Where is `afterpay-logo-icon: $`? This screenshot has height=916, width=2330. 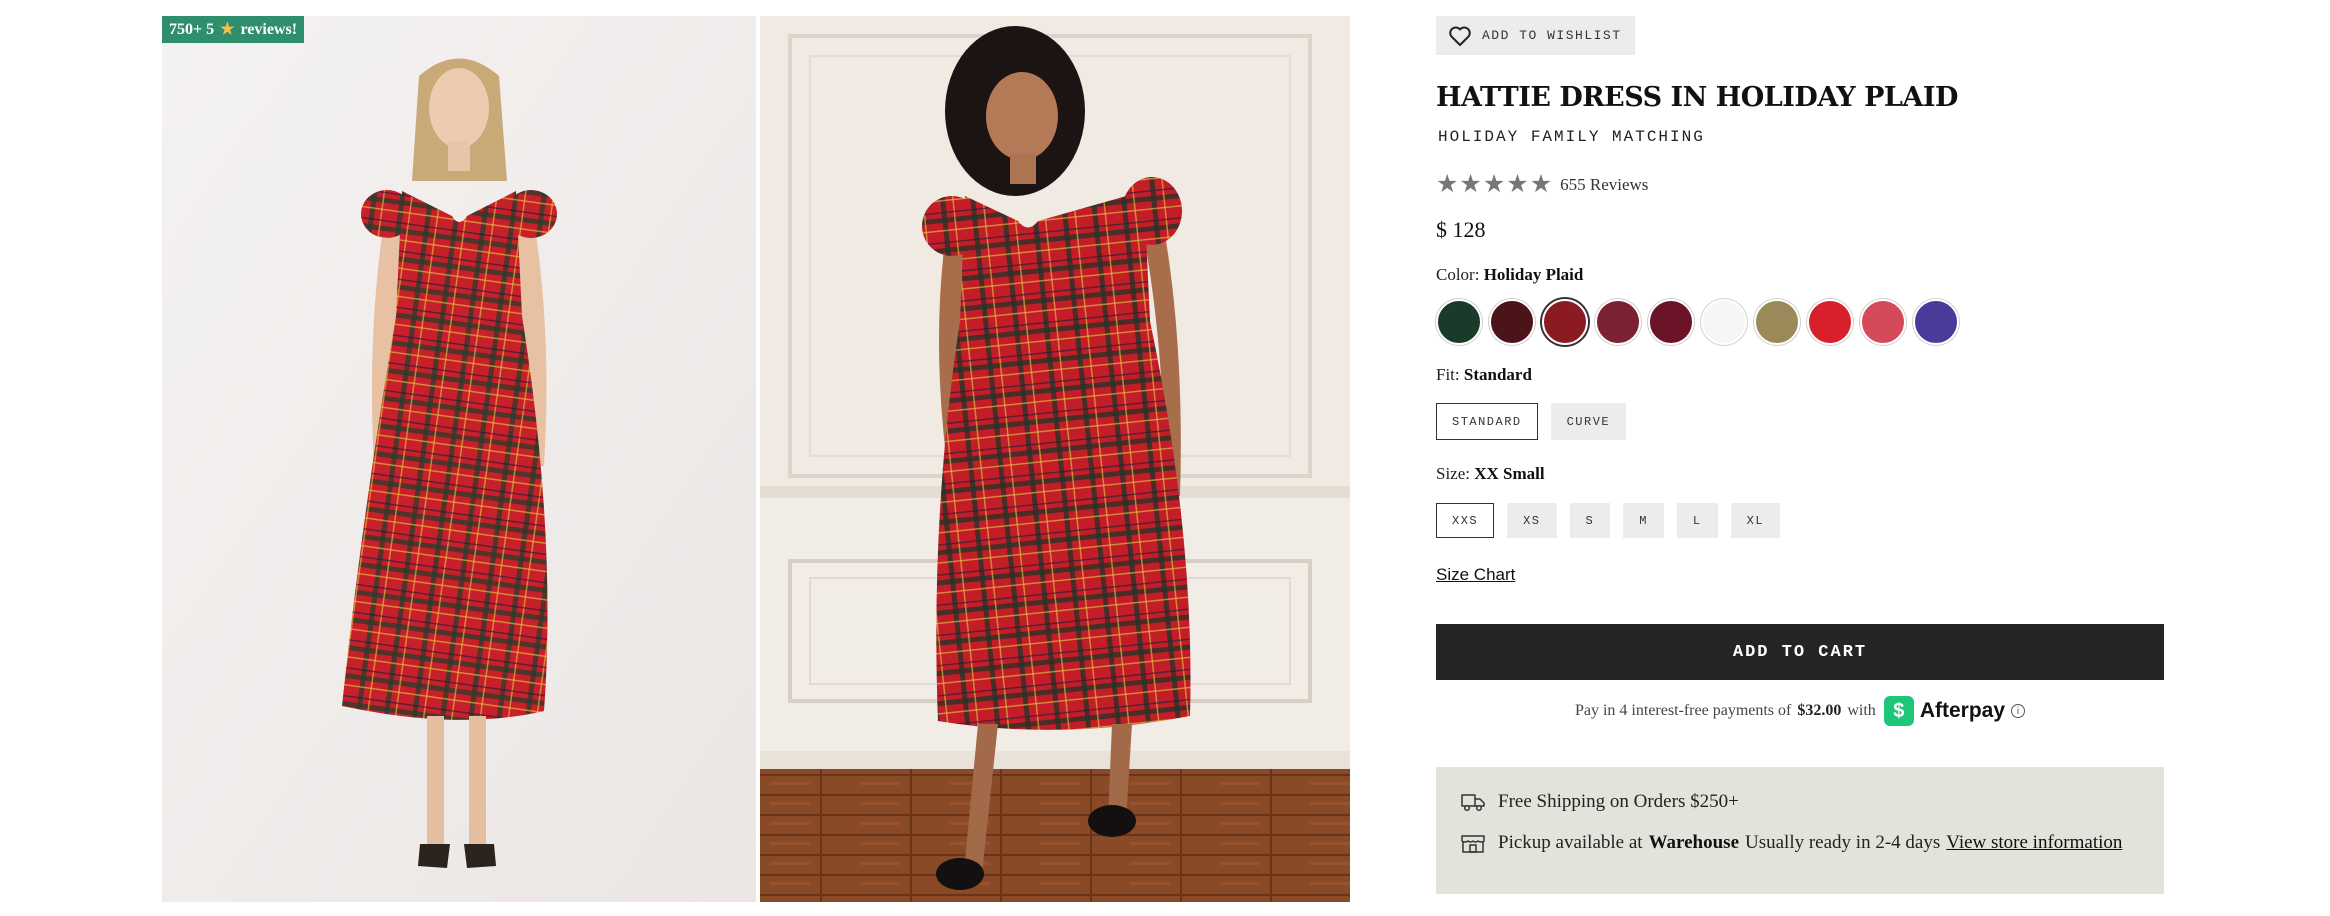 afterpay-logo-icon: $ is located at coordinates (1898, 711).